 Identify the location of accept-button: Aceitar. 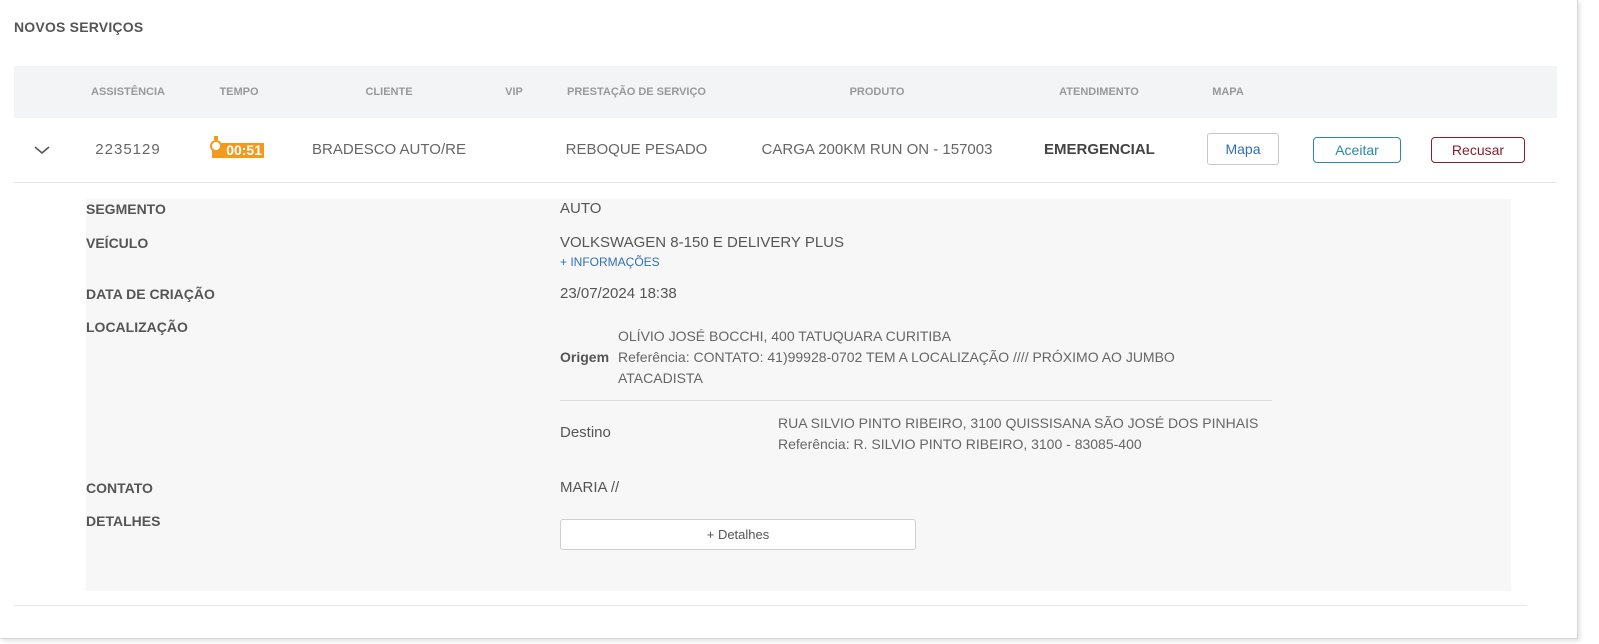
(1357, 150).